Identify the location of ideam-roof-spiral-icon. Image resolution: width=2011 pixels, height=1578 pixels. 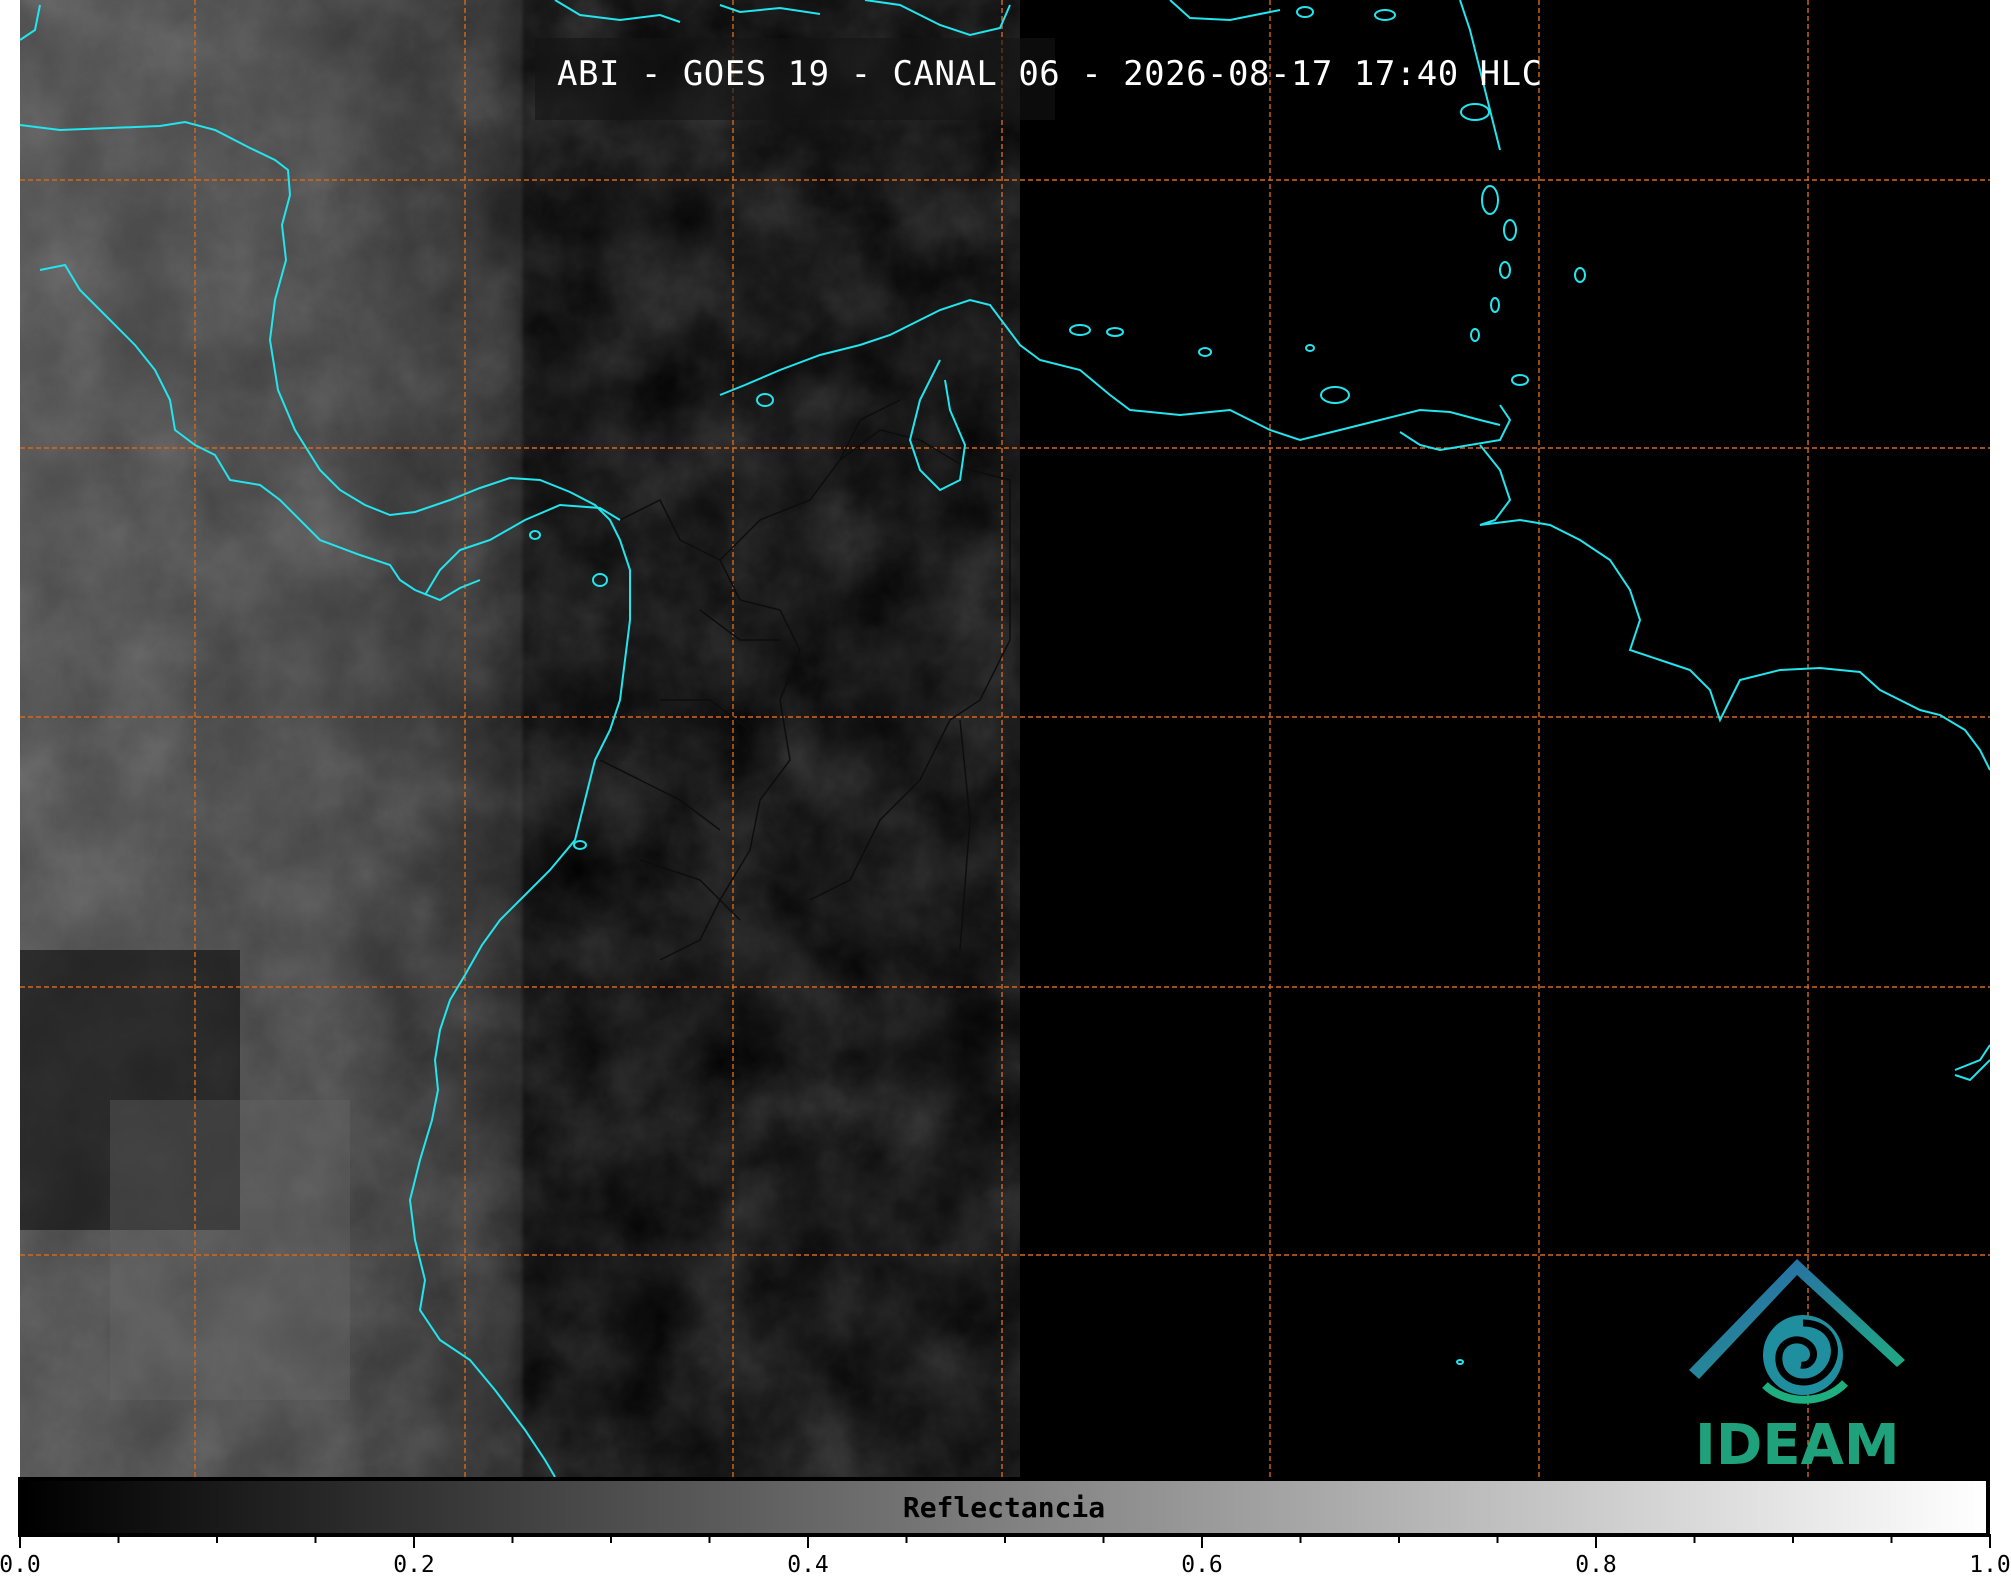
(1797, 1331).